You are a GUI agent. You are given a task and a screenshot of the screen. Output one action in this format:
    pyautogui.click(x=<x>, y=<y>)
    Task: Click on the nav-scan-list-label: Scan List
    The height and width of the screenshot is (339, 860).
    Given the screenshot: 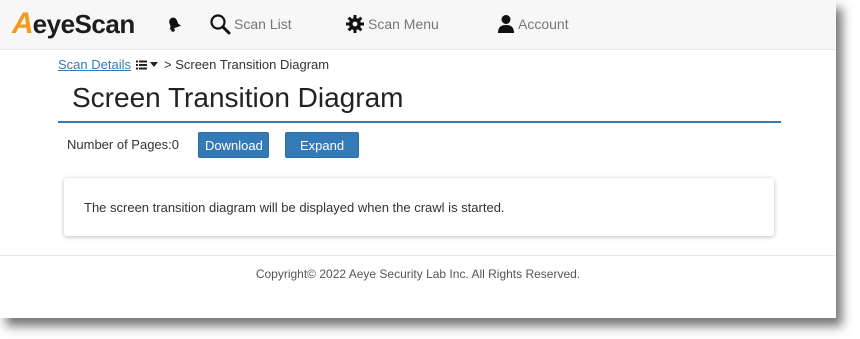 What is the action you would take?
    pyautogui.click(x=263, y=24)
    